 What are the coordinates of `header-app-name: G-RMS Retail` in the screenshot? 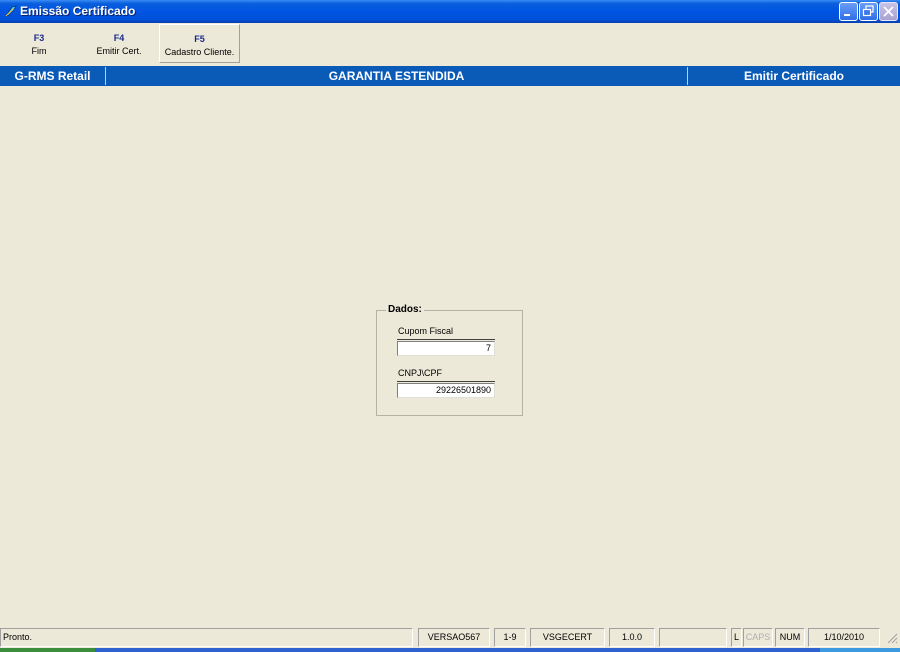 It's located at (52, 76).